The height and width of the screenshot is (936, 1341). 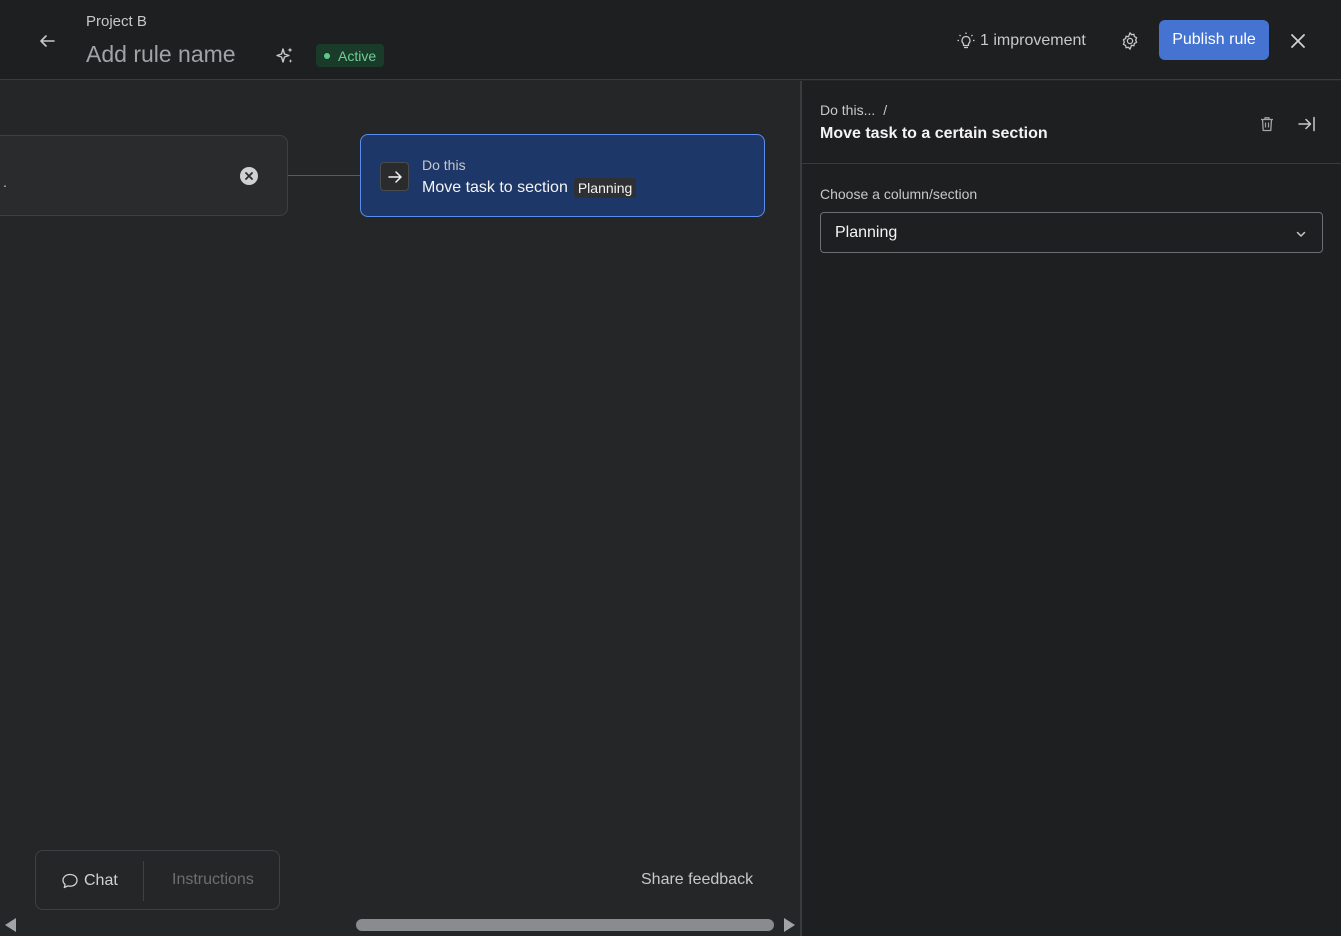 I want to click on tab-chat: Chat, so click(x=89, y=881).